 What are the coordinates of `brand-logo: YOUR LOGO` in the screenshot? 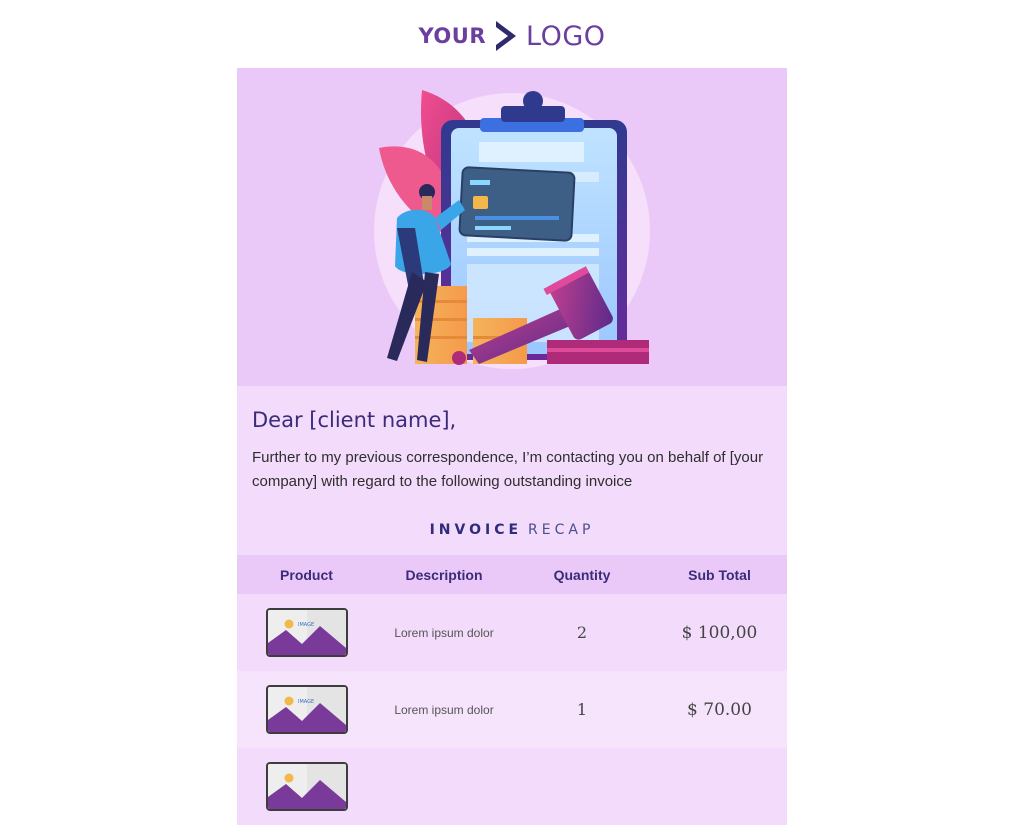 It's located at (512, 36).